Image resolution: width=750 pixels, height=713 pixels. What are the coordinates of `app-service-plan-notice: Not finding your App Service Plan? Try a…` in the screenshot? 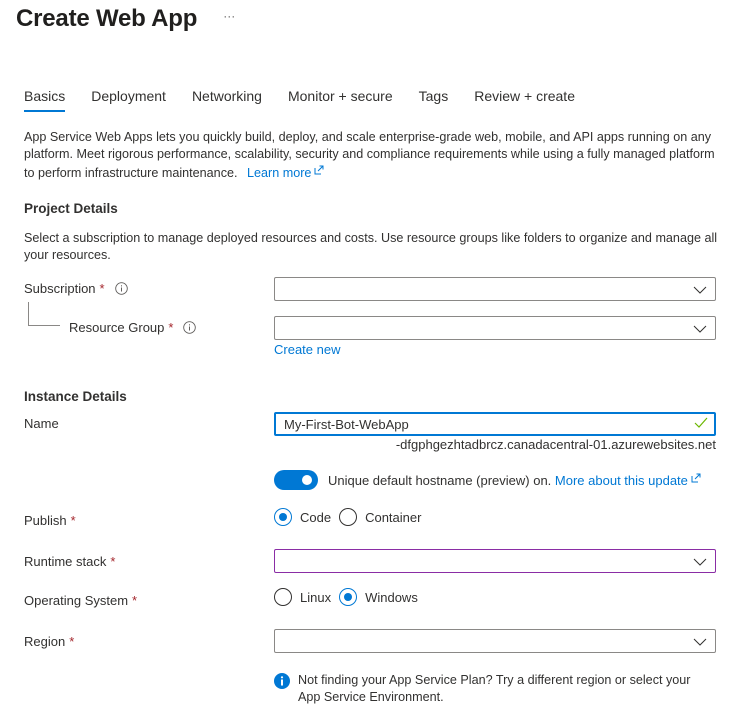 It's located at (494, 689).